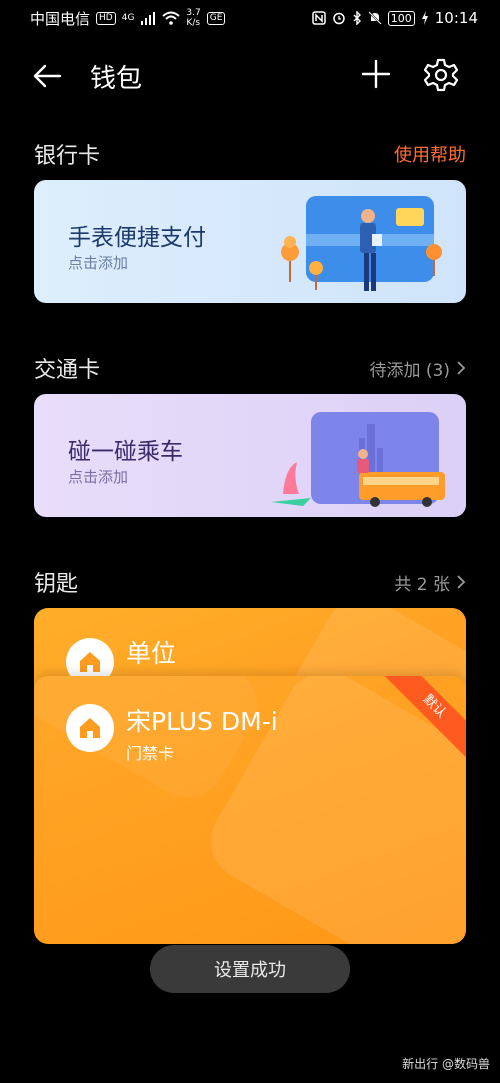 The width and height of the screenshot is (500, 1083). What do you see at coordinates (361, 243) in the screenshot?
I see `bank-card-illustration` at bounding box center [361, 243].